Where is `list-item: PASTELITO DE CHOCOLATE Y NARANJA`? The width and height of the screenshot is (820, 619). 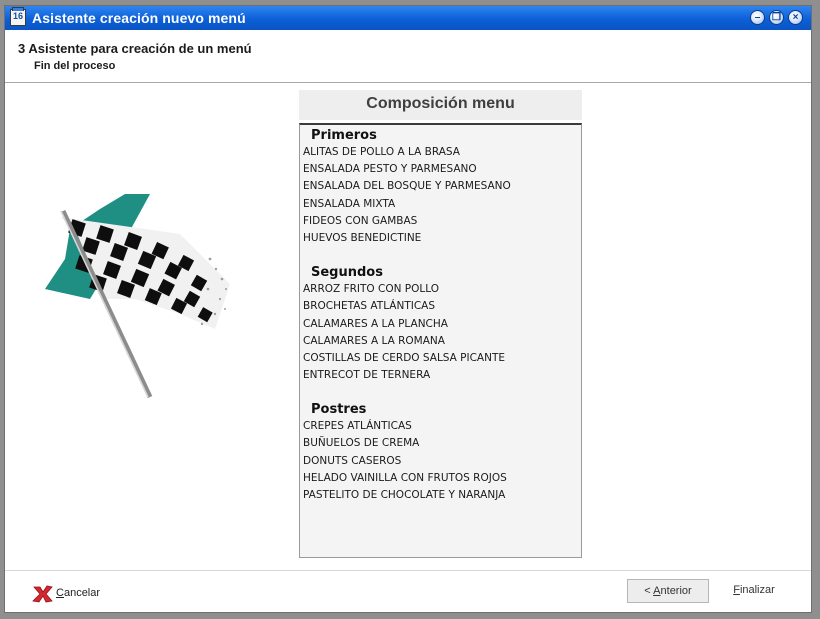
list-item: PASTELITO DE CHOCOLATE Y NARANJA is located at coordinates (440, 495).